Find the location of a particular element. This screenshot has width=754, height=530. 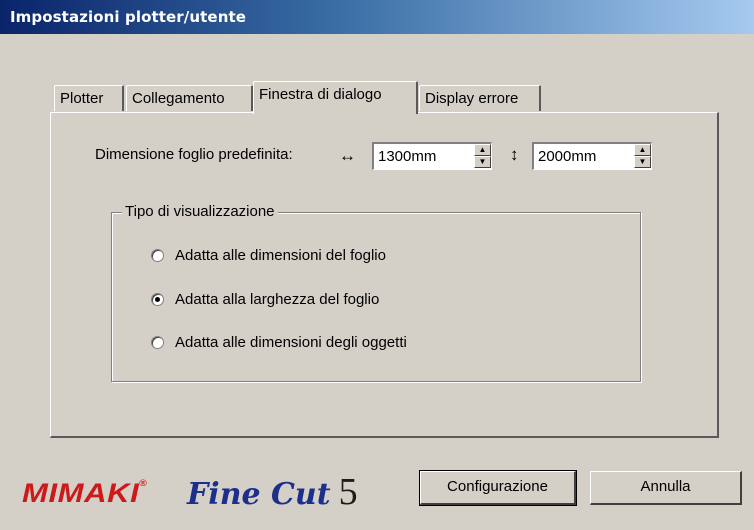

radio-button-selected is located at coordinates (157, 299).